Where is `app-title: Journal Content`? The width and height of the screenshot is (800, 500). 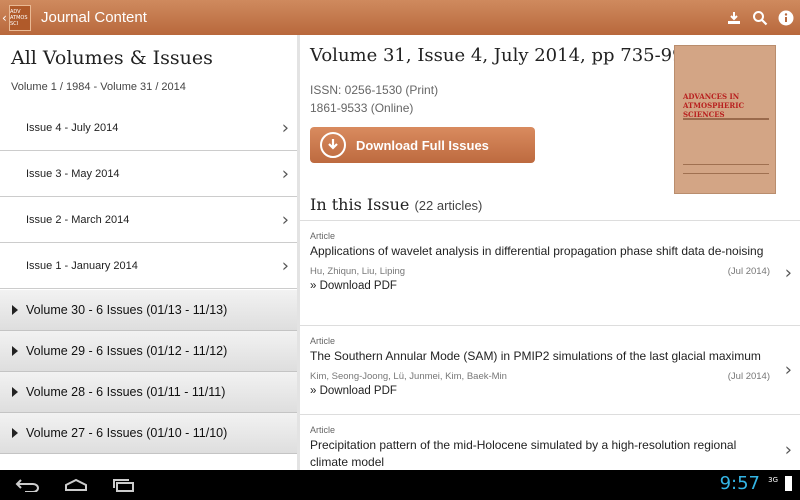 app-title: Journal Content is located at coordinates (94, 17).